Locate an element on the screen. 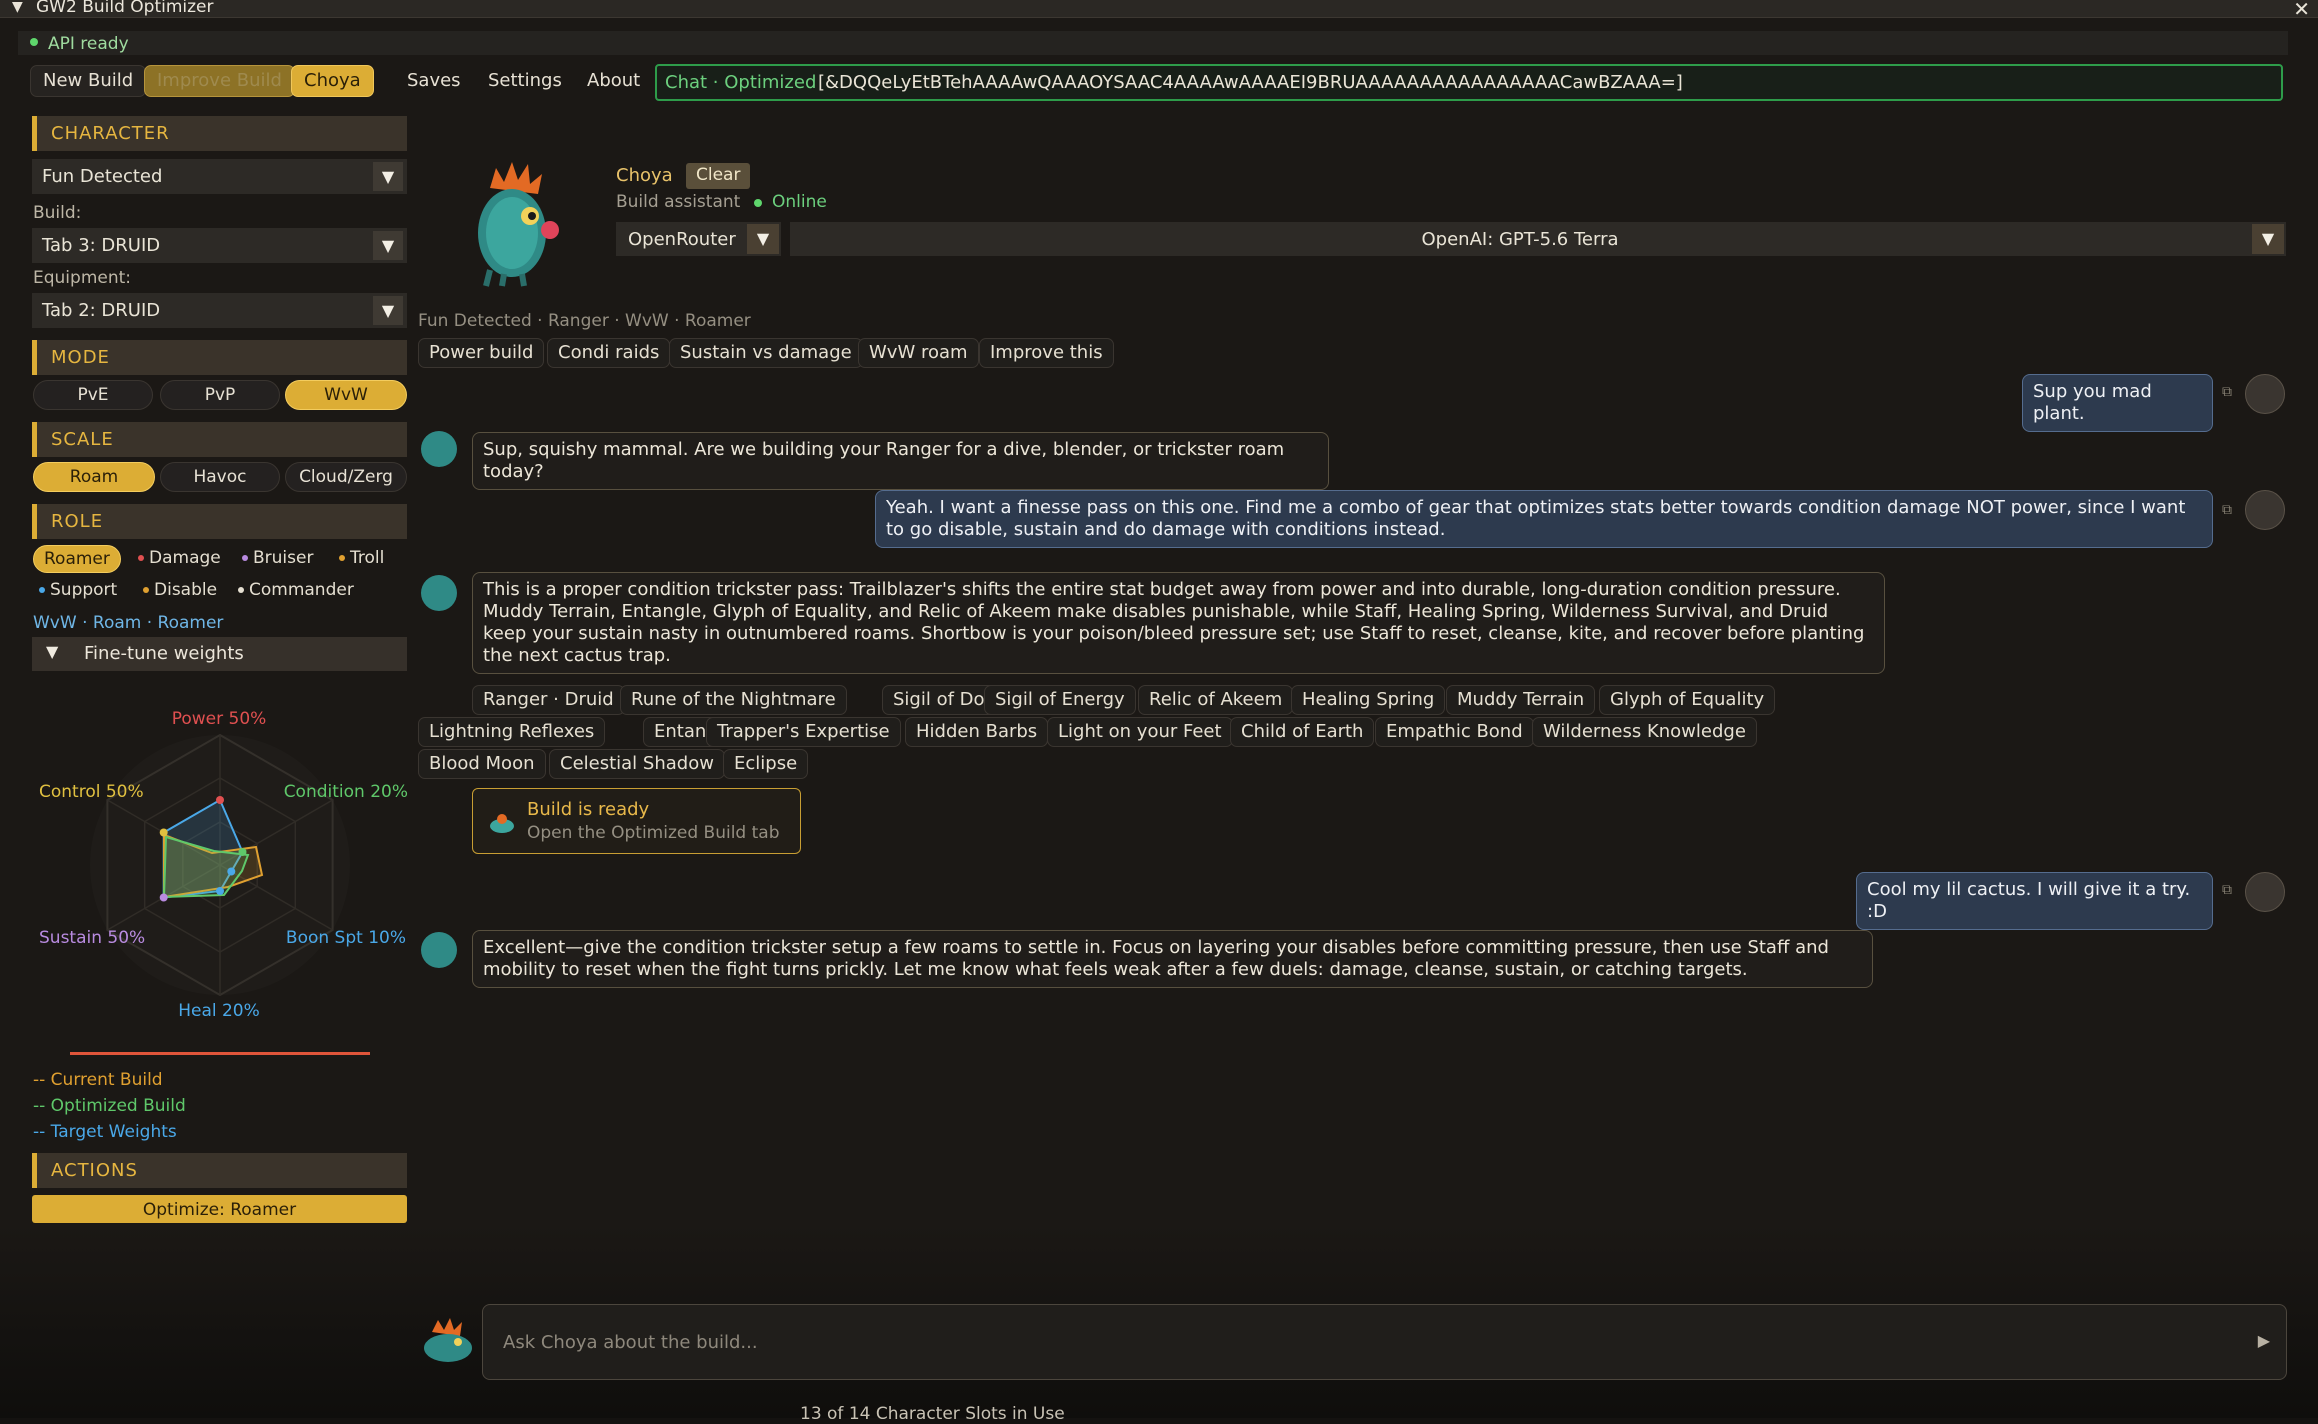 The width and height of the screenshot is (2318, 1424). radar-point-power is located at coordinates (220, 800).